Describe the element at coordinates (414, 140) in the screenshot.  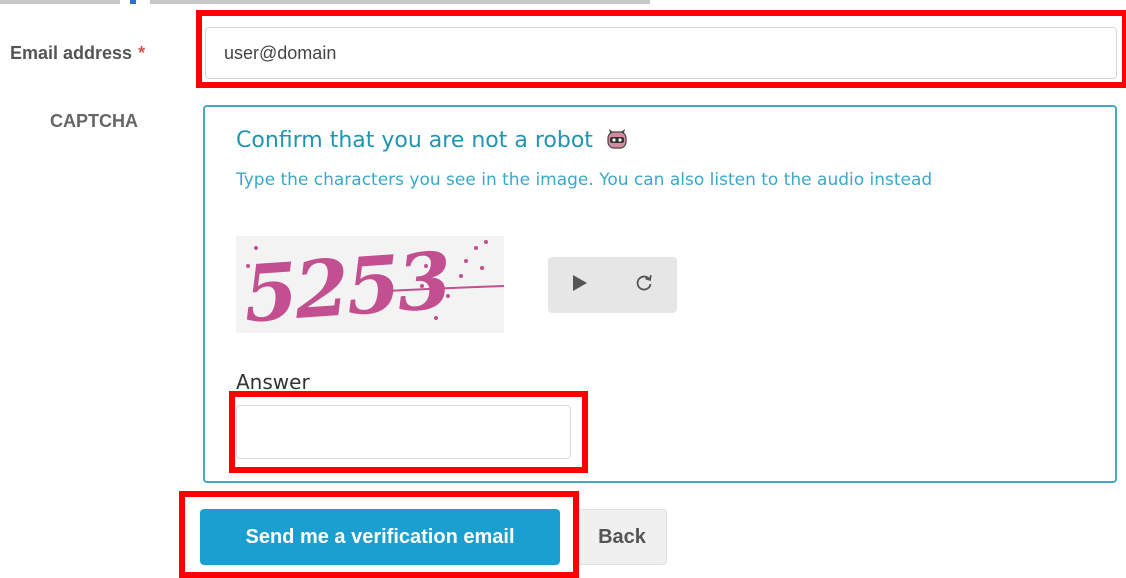
I see `captcha-title-text: Confirm that you are not a robot` at that location.